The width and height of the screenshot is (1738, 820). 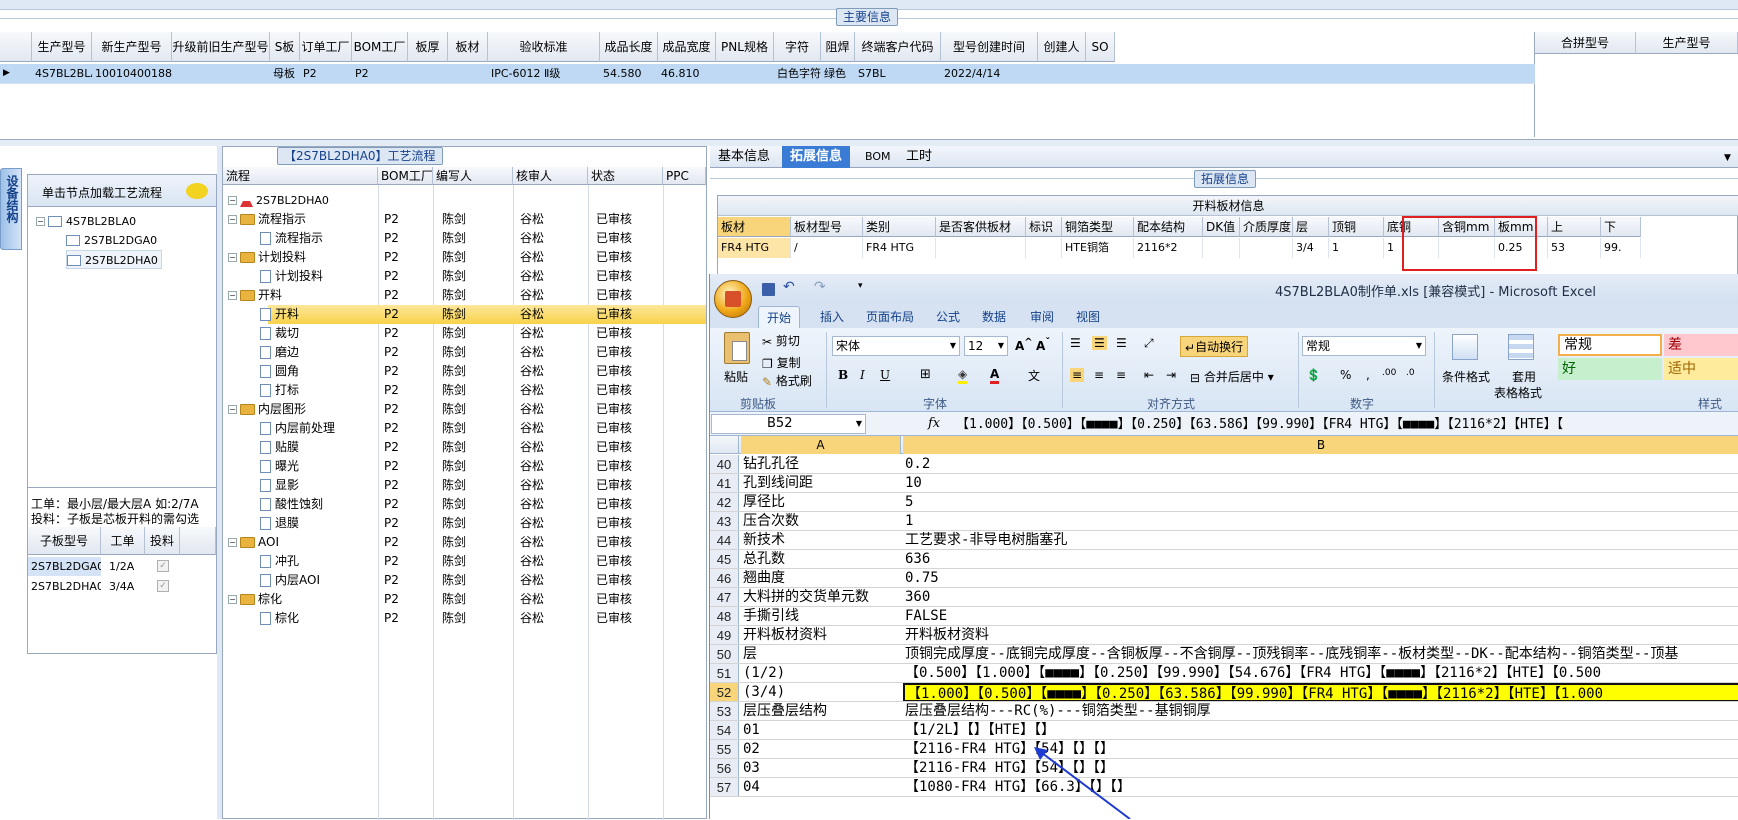 What do you see at coordinates (934, 423) in the screenshot?
I see `fx-icon: fx` at bounding box center [934, 423].